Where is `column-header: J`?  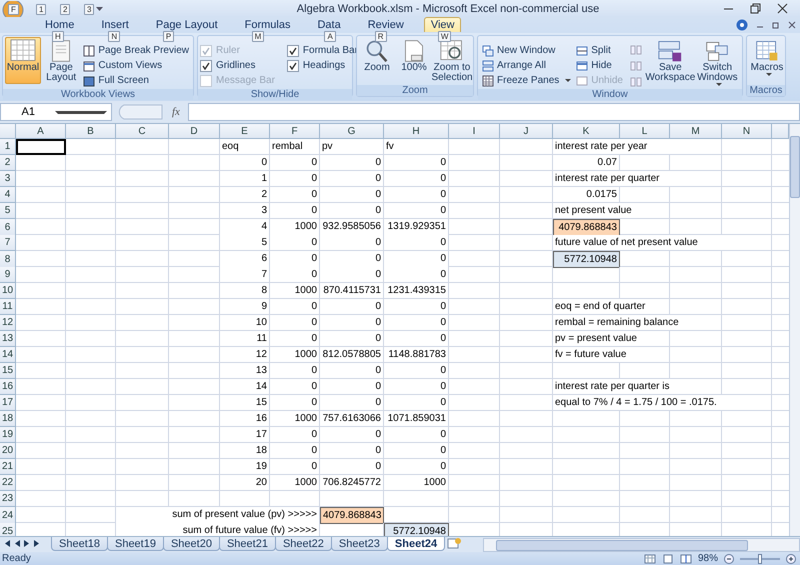 column-header: J is located at coordinates (526, 131).